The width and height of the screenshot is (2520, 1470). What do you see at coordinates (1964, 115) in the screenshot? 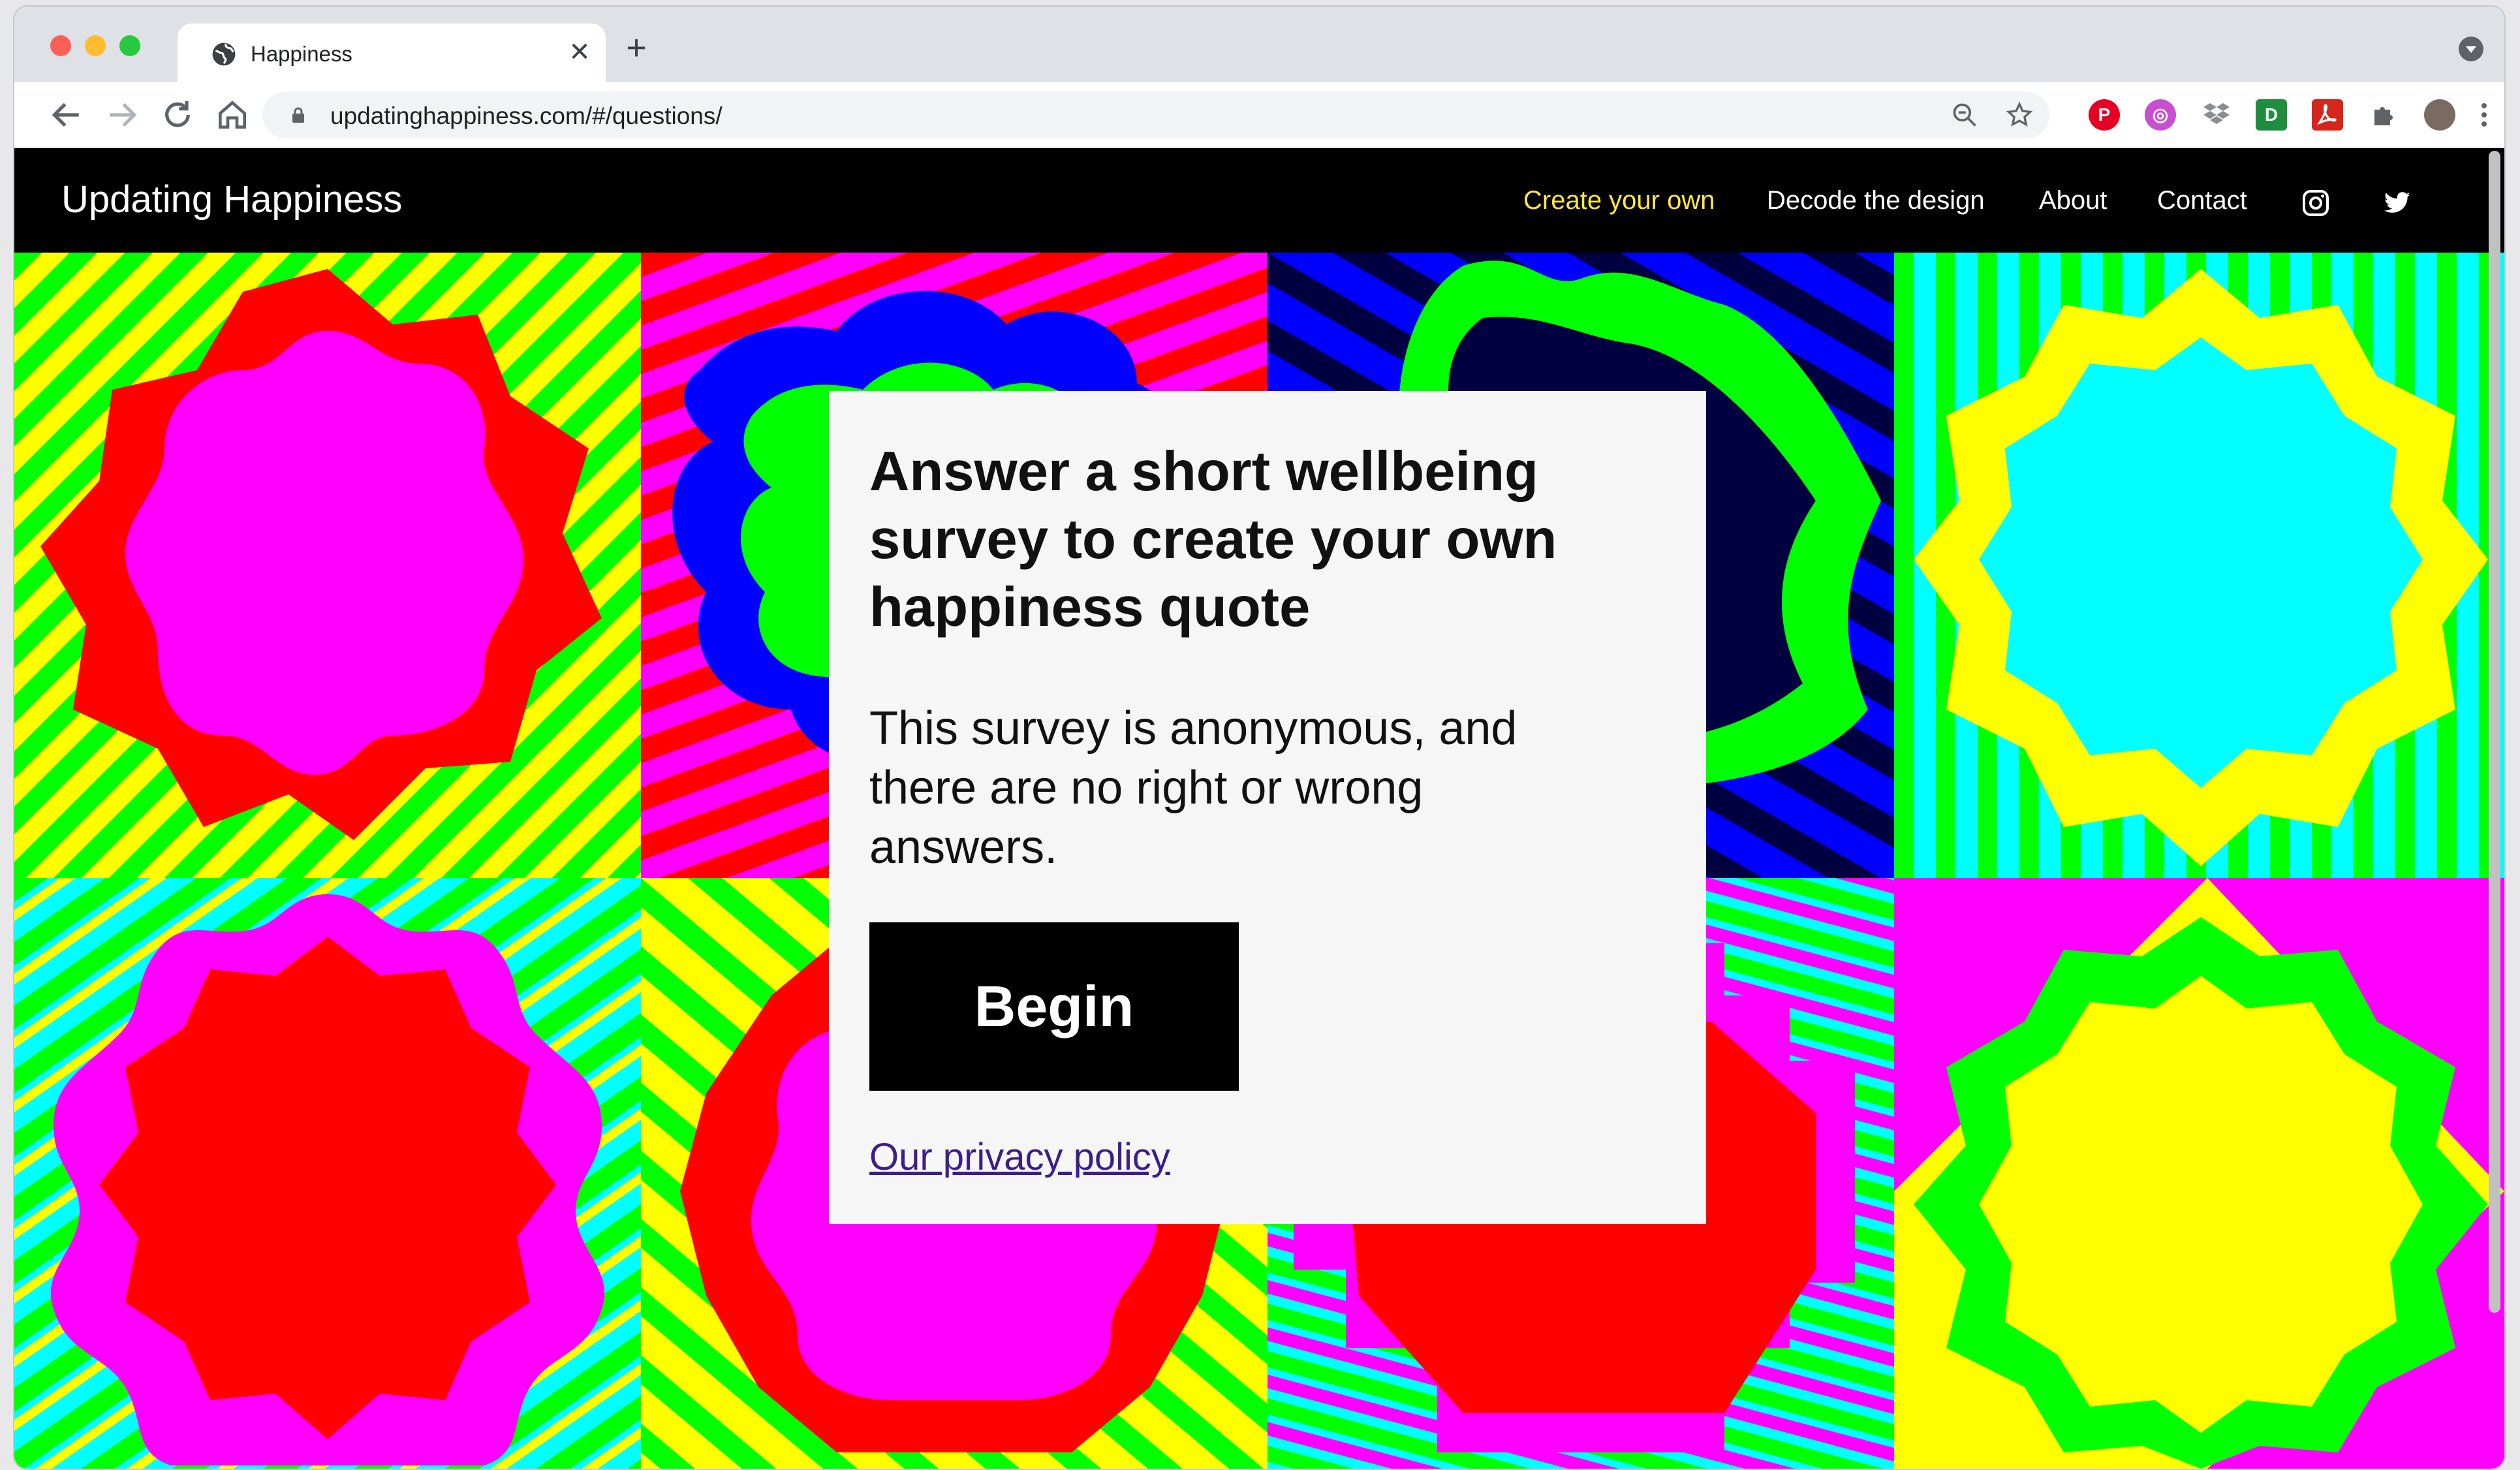
I see `zoom-icon` at bounding box center [1964, 115].